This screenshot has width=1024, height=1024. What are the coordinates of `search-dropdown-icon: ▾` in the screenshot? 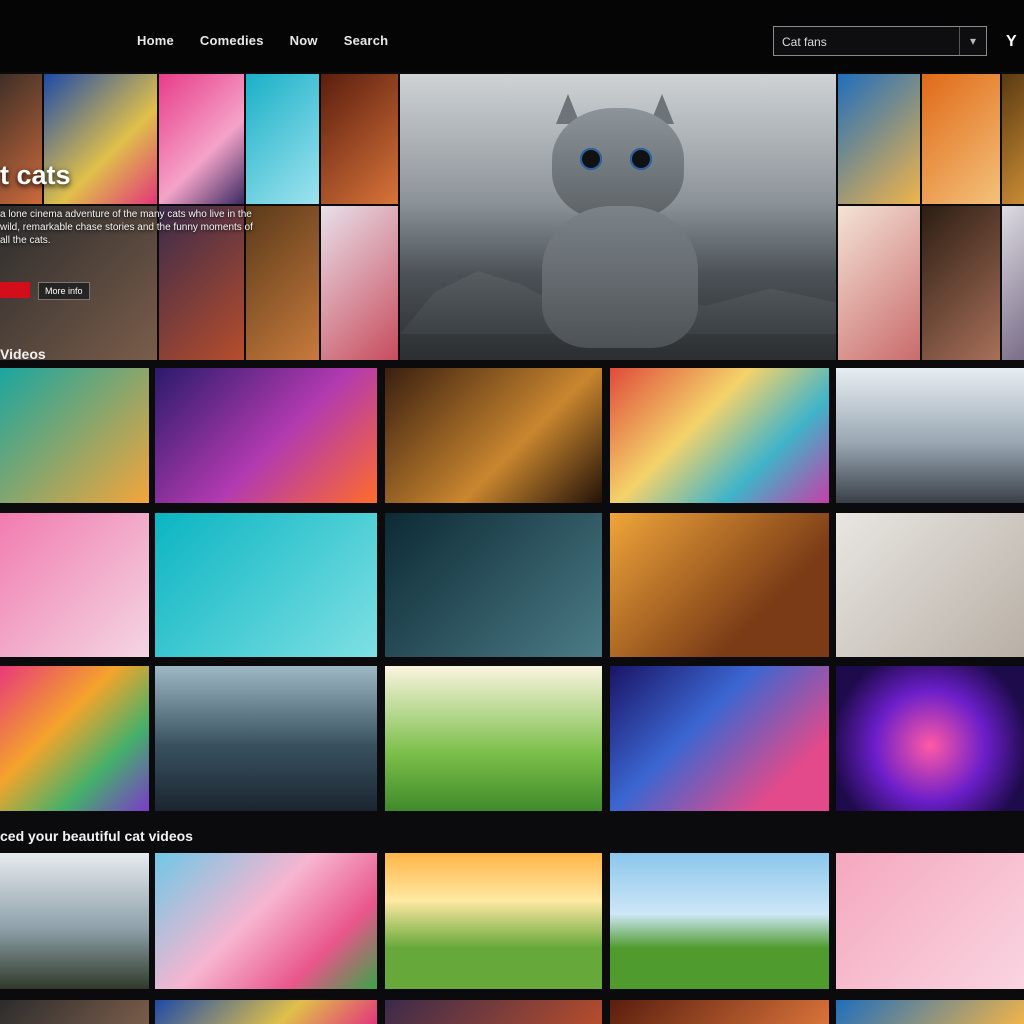 It's located at (972, 41).